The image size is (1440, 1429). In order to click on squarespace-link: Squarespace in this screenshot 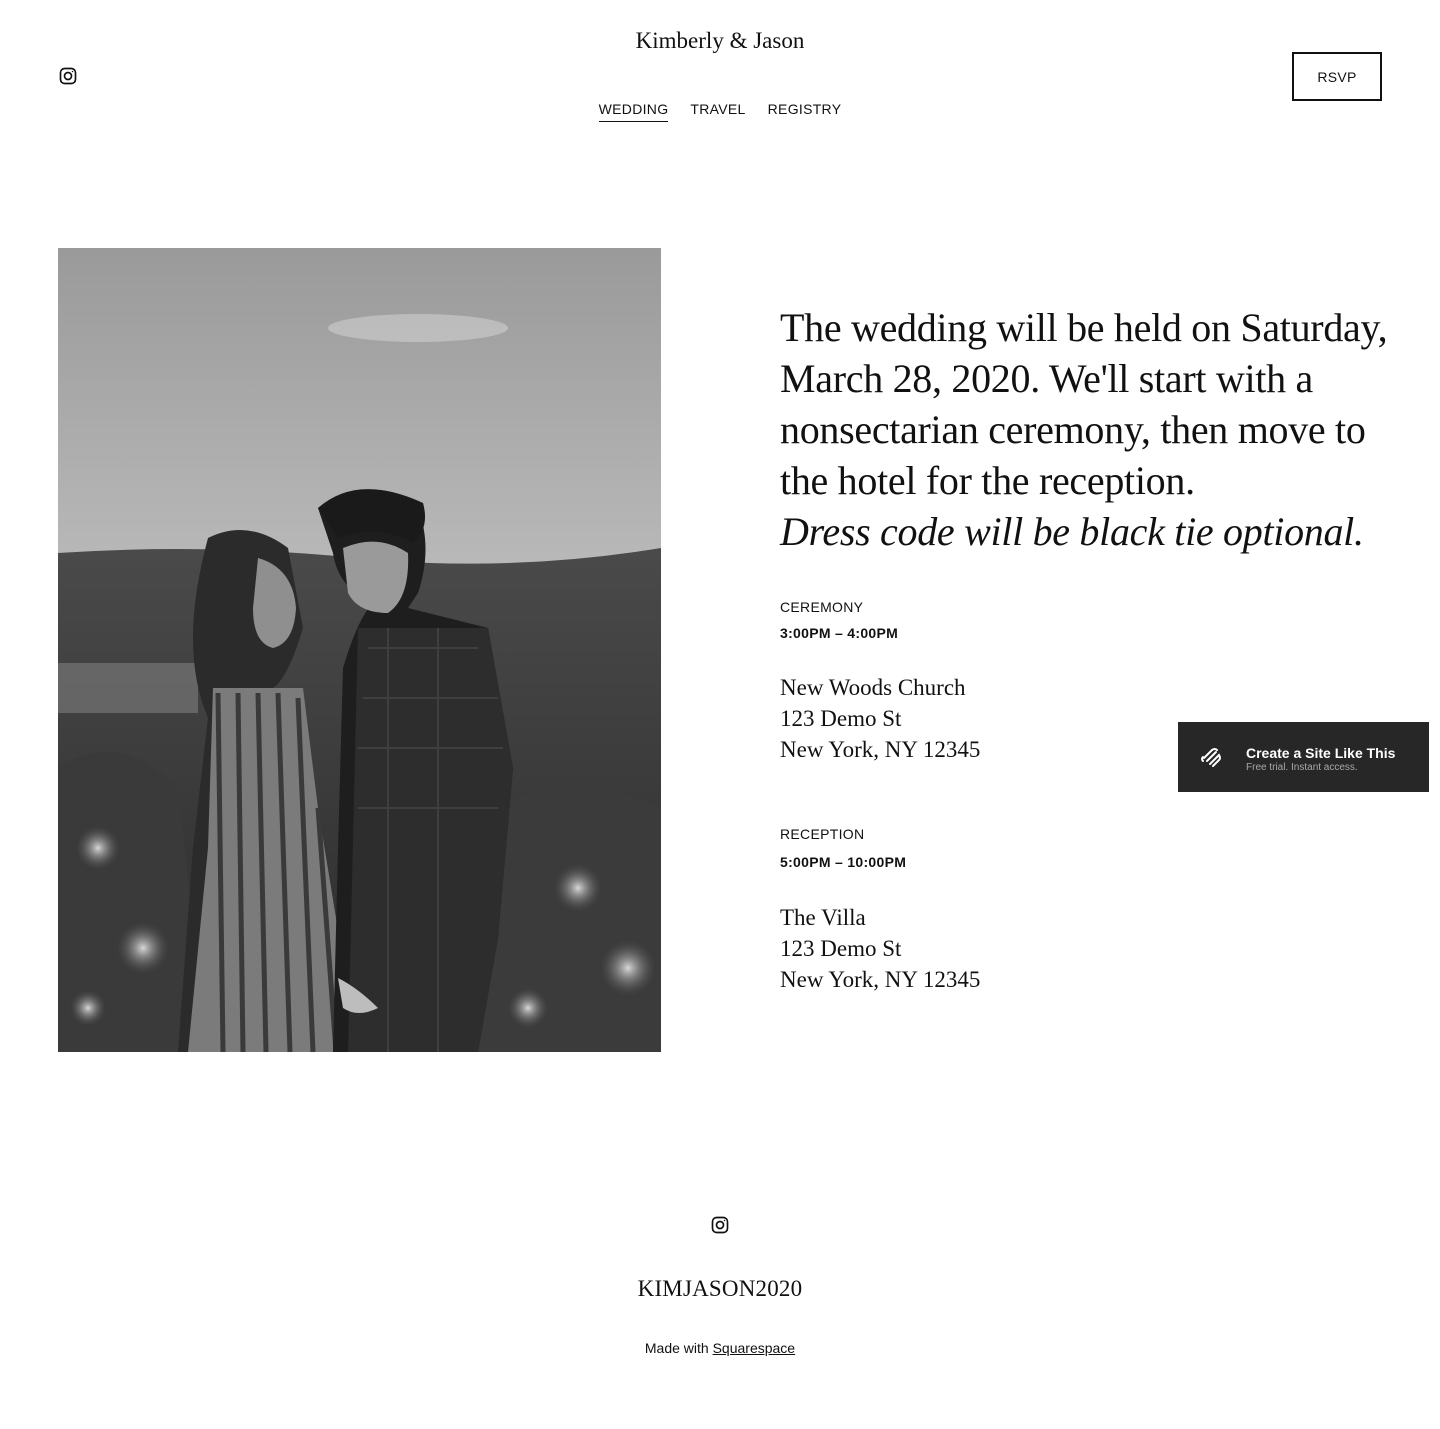, I will do `click(754, 1348)`.